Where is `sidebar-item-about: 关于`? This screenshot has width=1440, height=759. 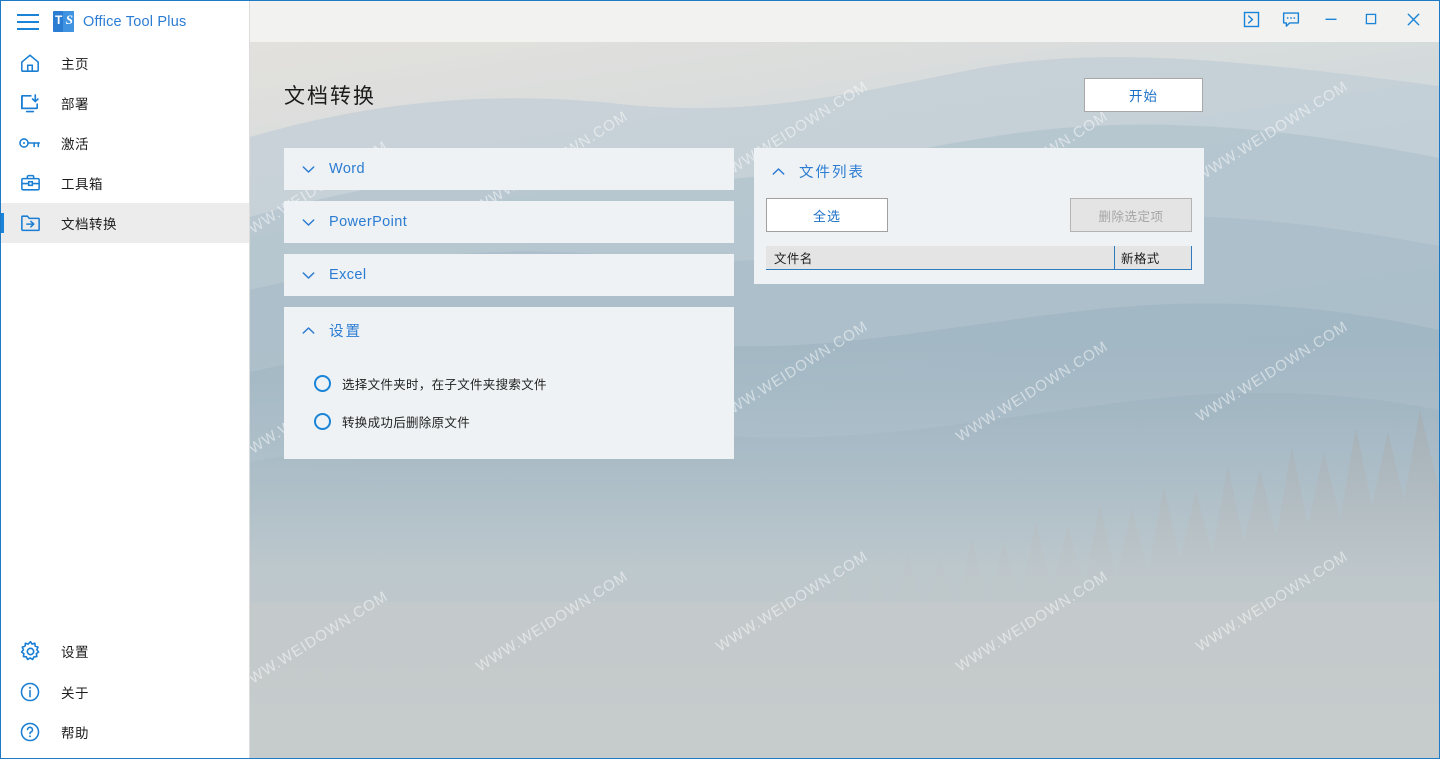 sidebar-item-about: 关于 is located at coordinates (125, 692).